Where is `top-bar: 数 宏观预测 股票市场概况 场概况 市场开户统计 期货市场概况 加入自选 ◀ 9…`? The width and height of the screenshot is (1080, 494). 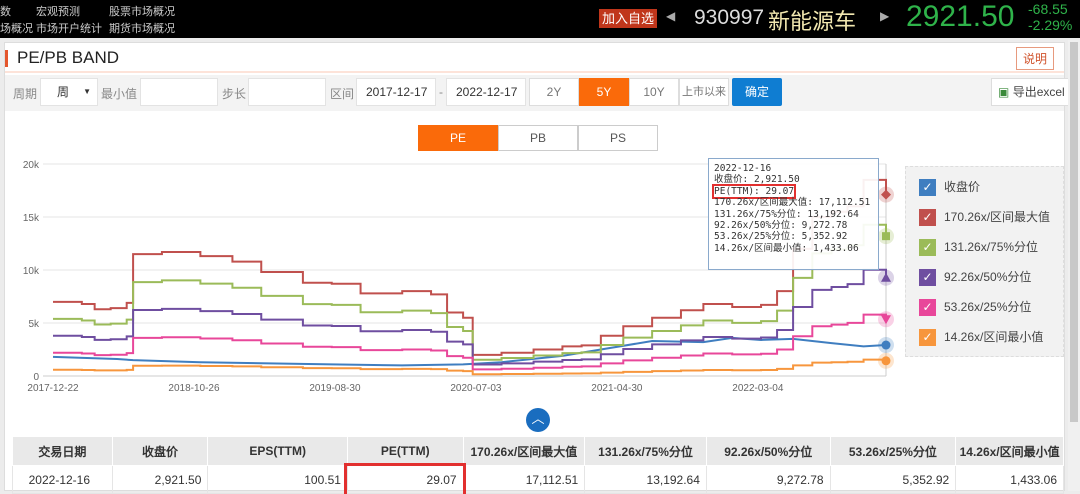
top-bar: 数 宏观预测 股票市场概况 场概况 市场开户统计 期货市场概况 加入自选 ◀ 9… is located at coordinates (540, 19).